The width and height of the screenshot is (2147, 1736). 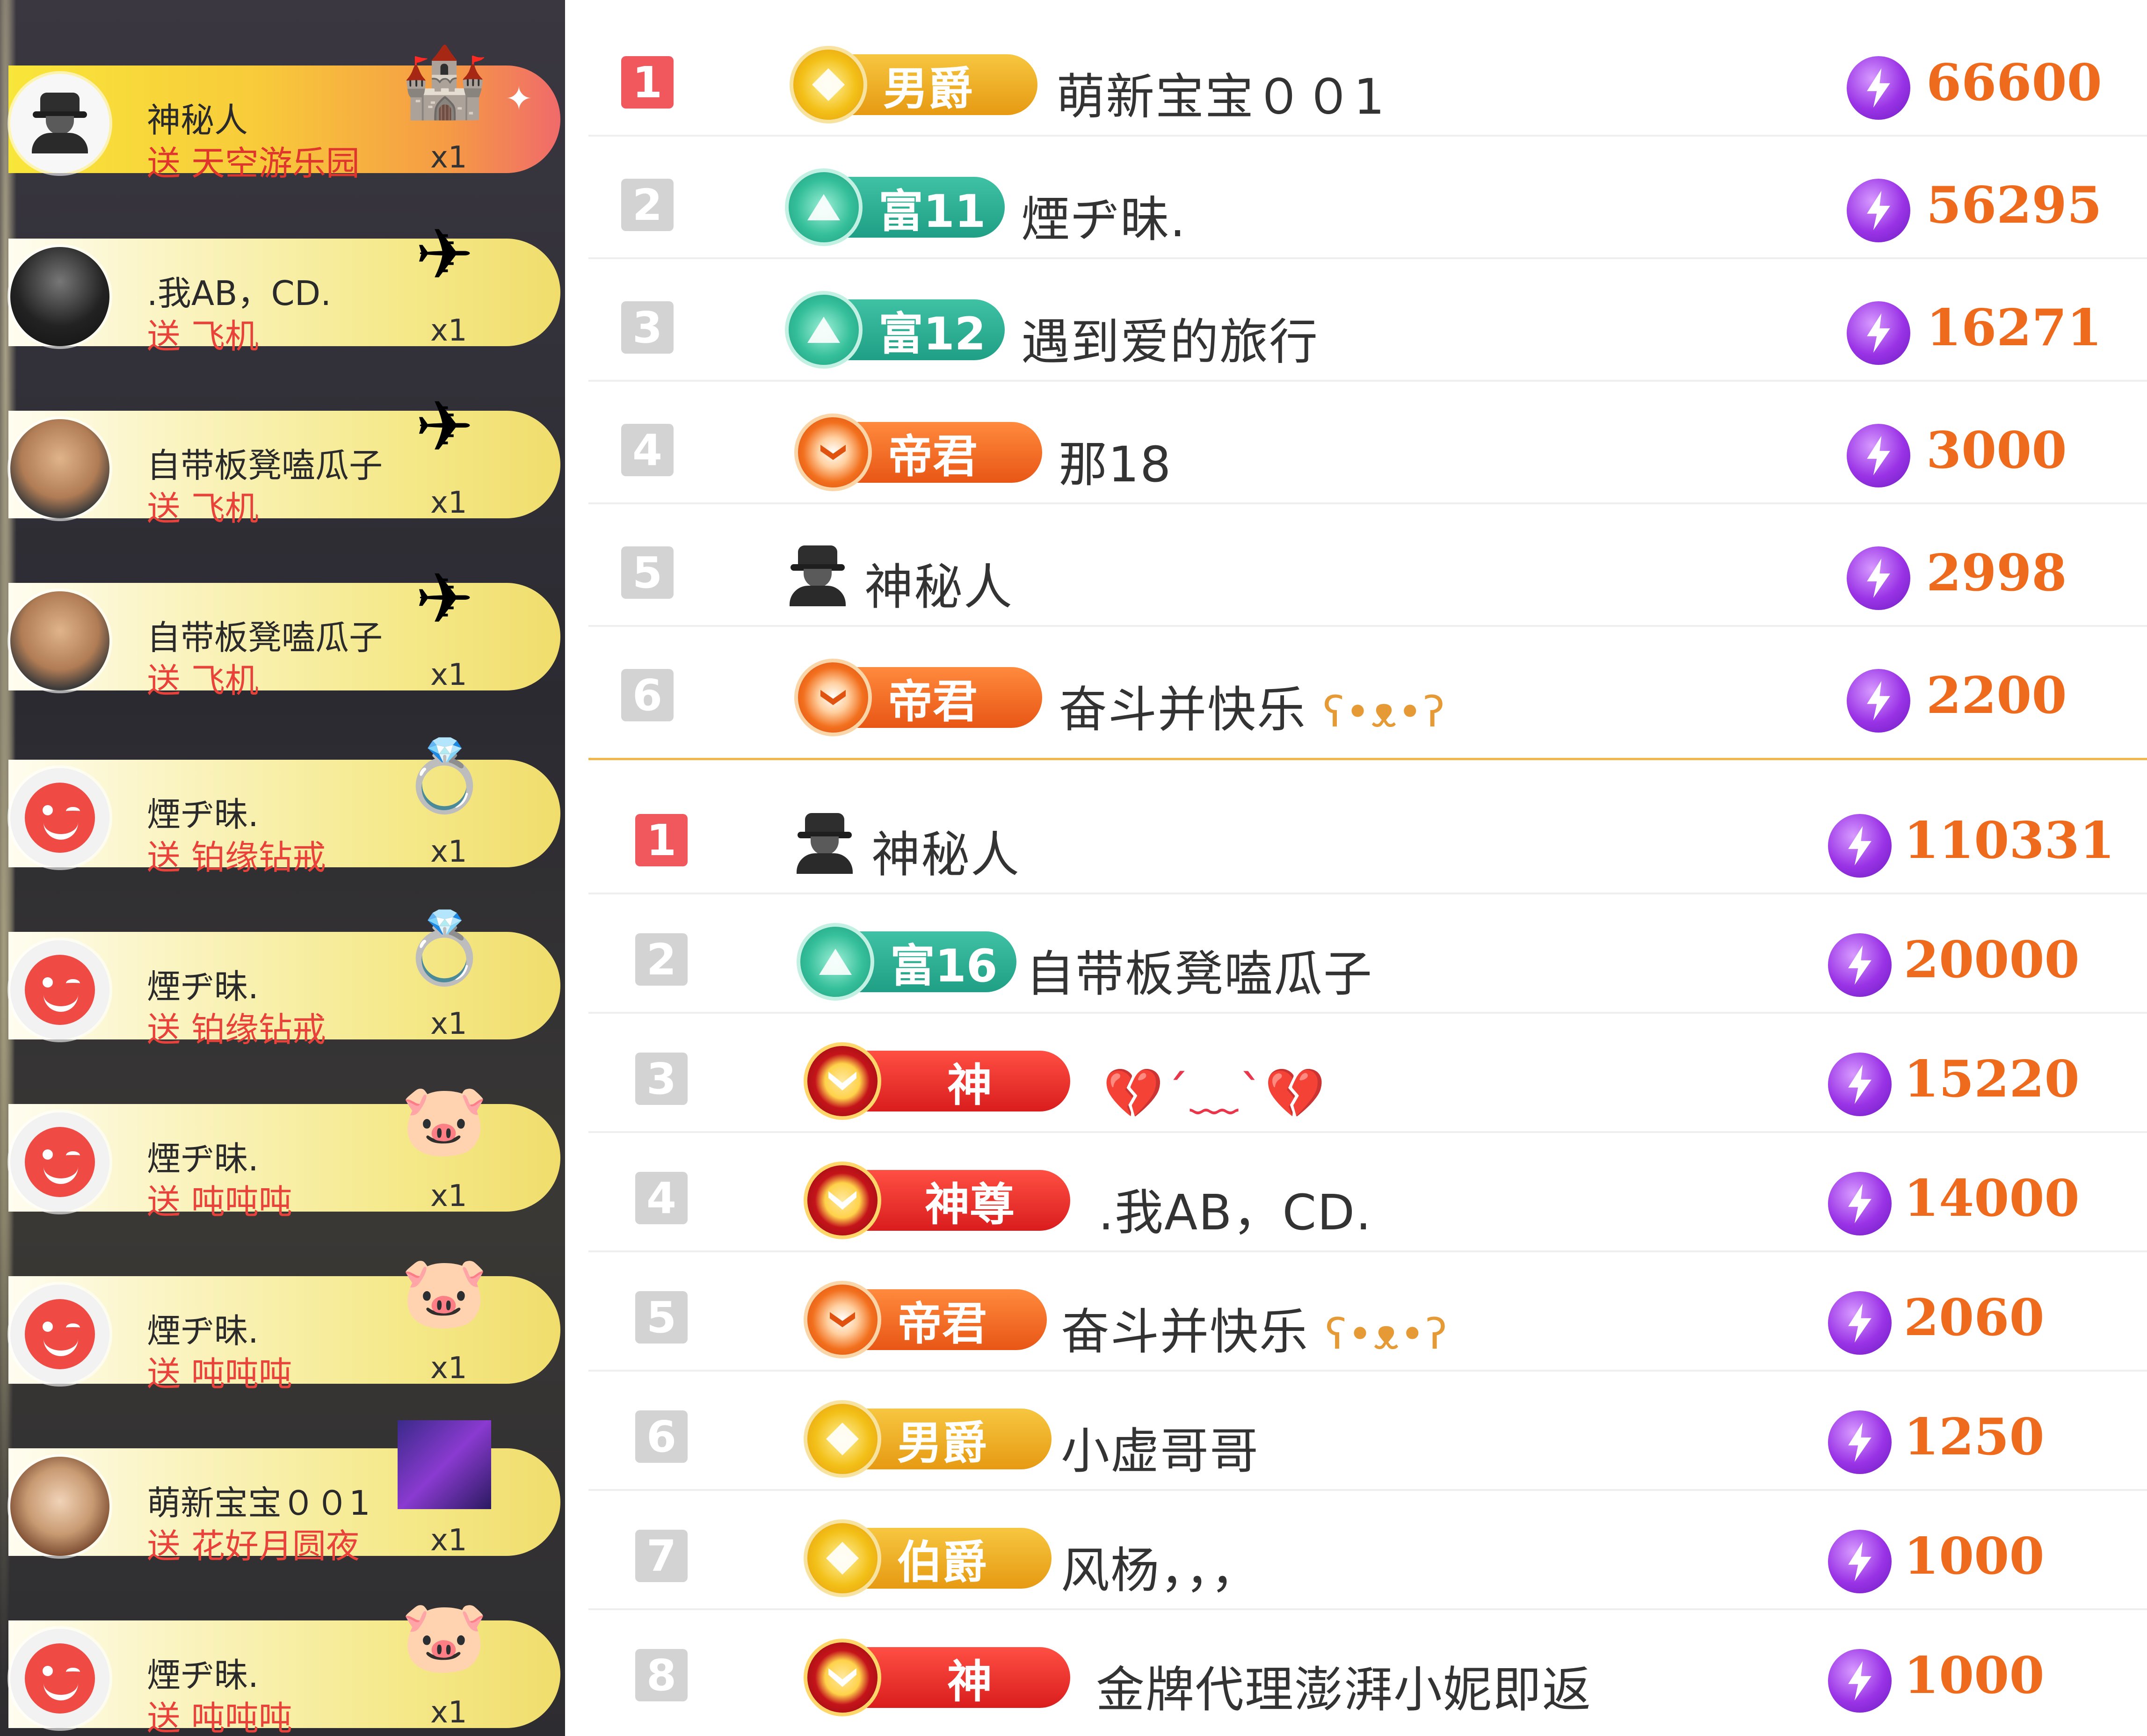 What do you see at coordinates (219, 1374) in the screenshot?
I see `gift-description: 送 吨吨吨` at bounding box center [219, 1374].